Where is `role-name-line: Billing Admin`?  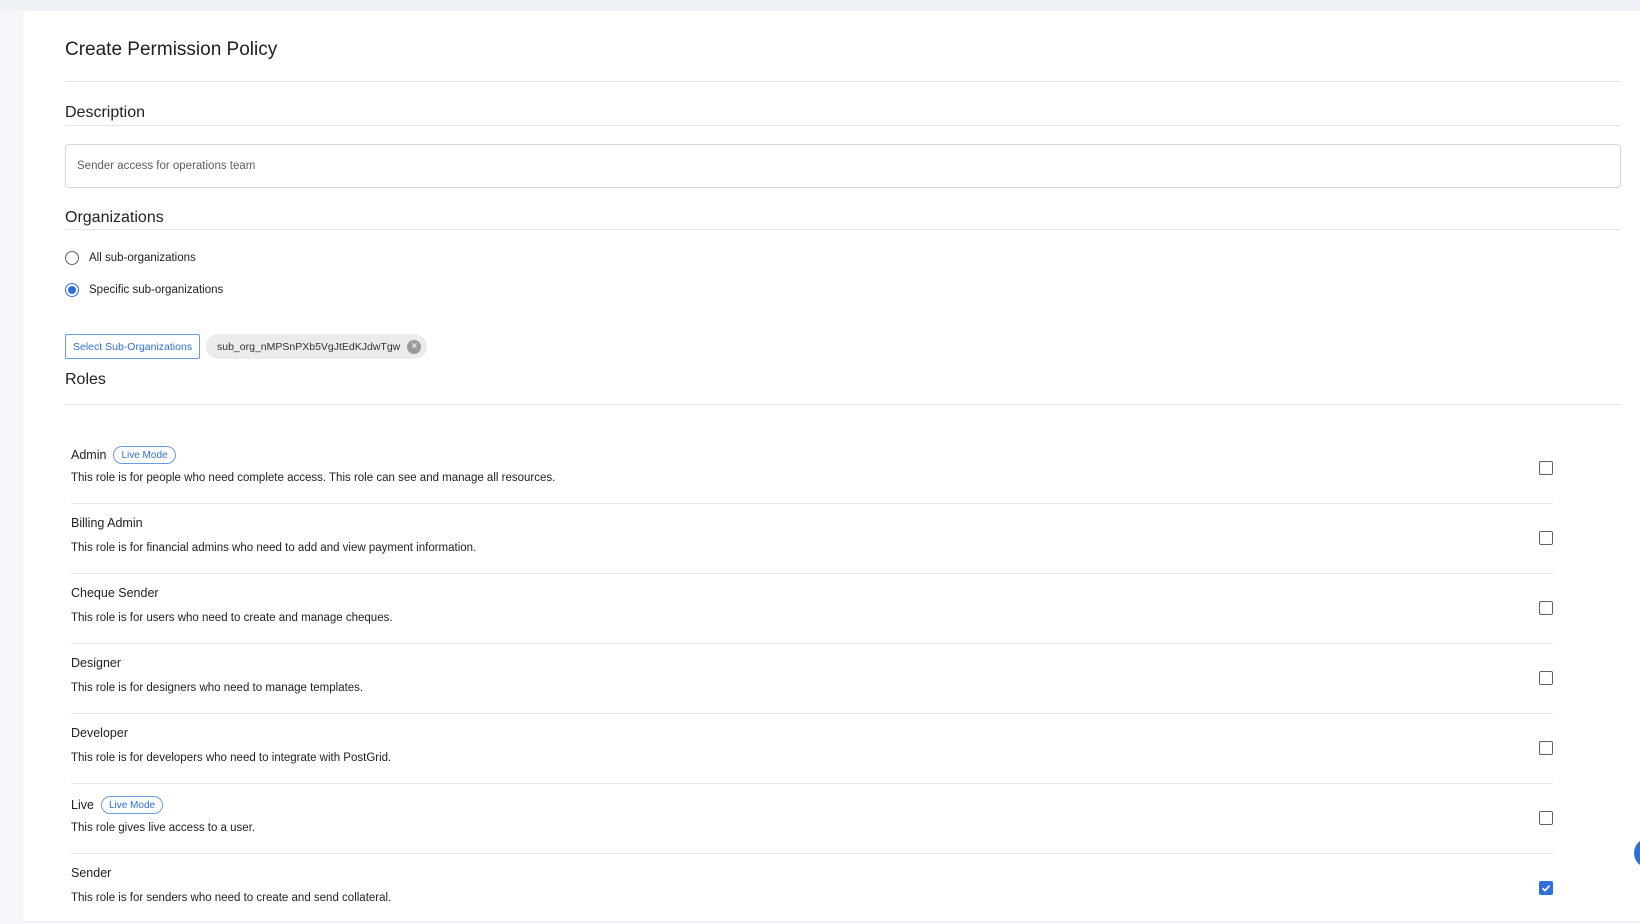
role-name-line: Billing Admin is located at coordinates (107, 523).